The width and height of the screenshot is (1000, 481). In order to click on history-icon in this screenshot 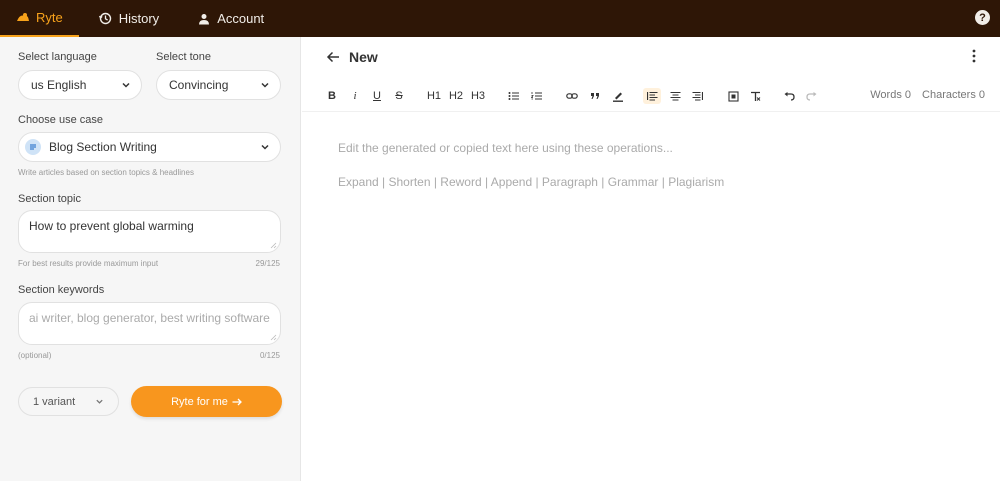, I will do `click(106, 19)`.